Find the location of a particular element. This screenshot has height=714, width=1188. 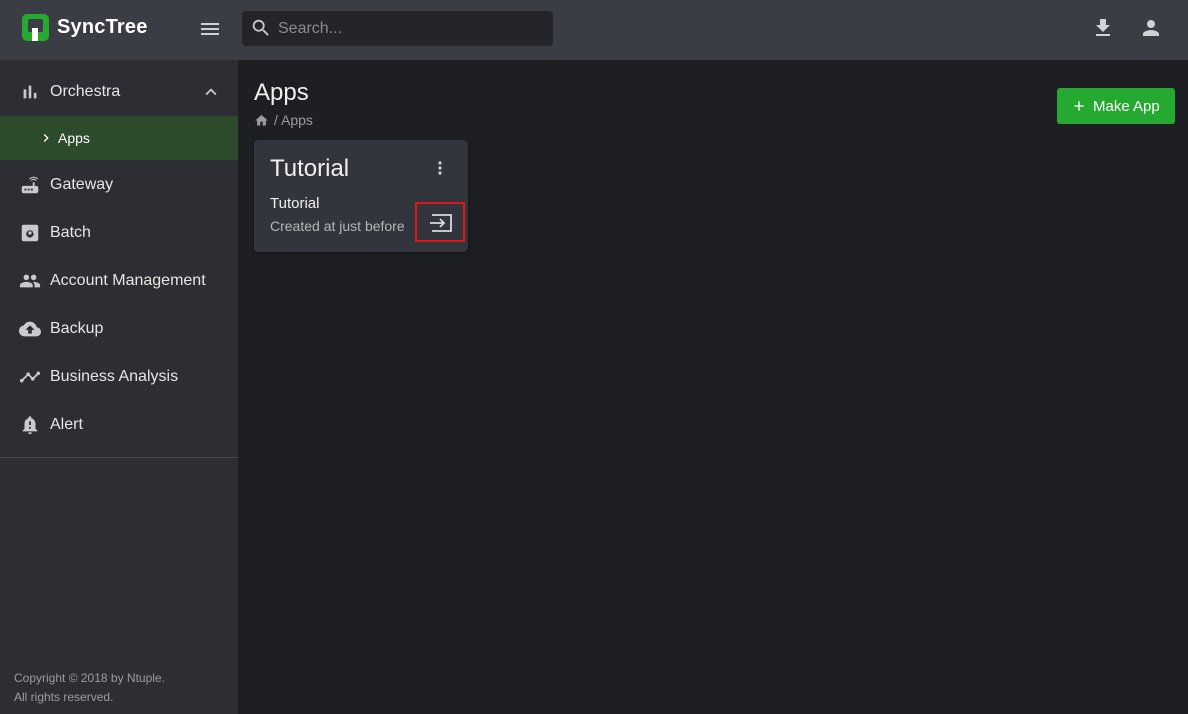

account-icon is located at coordinates (1151, 28).